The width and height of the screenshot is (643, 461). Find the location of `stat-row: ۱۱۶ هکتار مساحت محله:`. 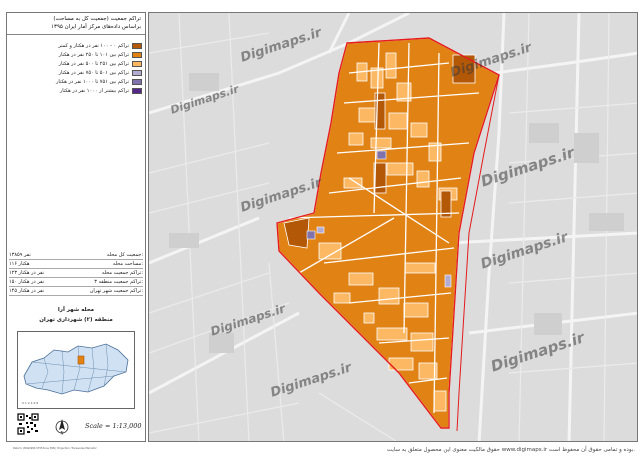

stat-row: ۱۱۶ هکتار مساحت محله: is located at coordinates (76, 264).